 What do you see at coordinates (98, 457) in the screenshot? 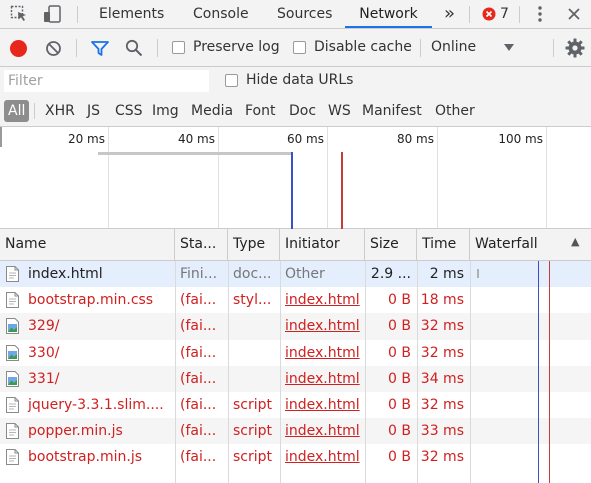
I see `request-name: bootstrap.min.js` at bounding box center [98, 457].